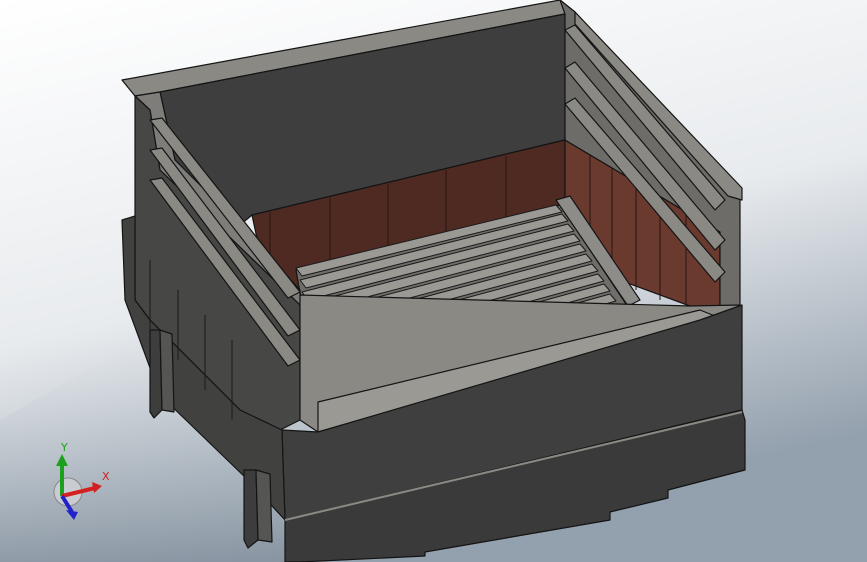 The image size is (867, 562). What do you see at coordinates (167, 371) in the screenshot?
I see `leg-back-left-face` at bounding box center [167, 371].